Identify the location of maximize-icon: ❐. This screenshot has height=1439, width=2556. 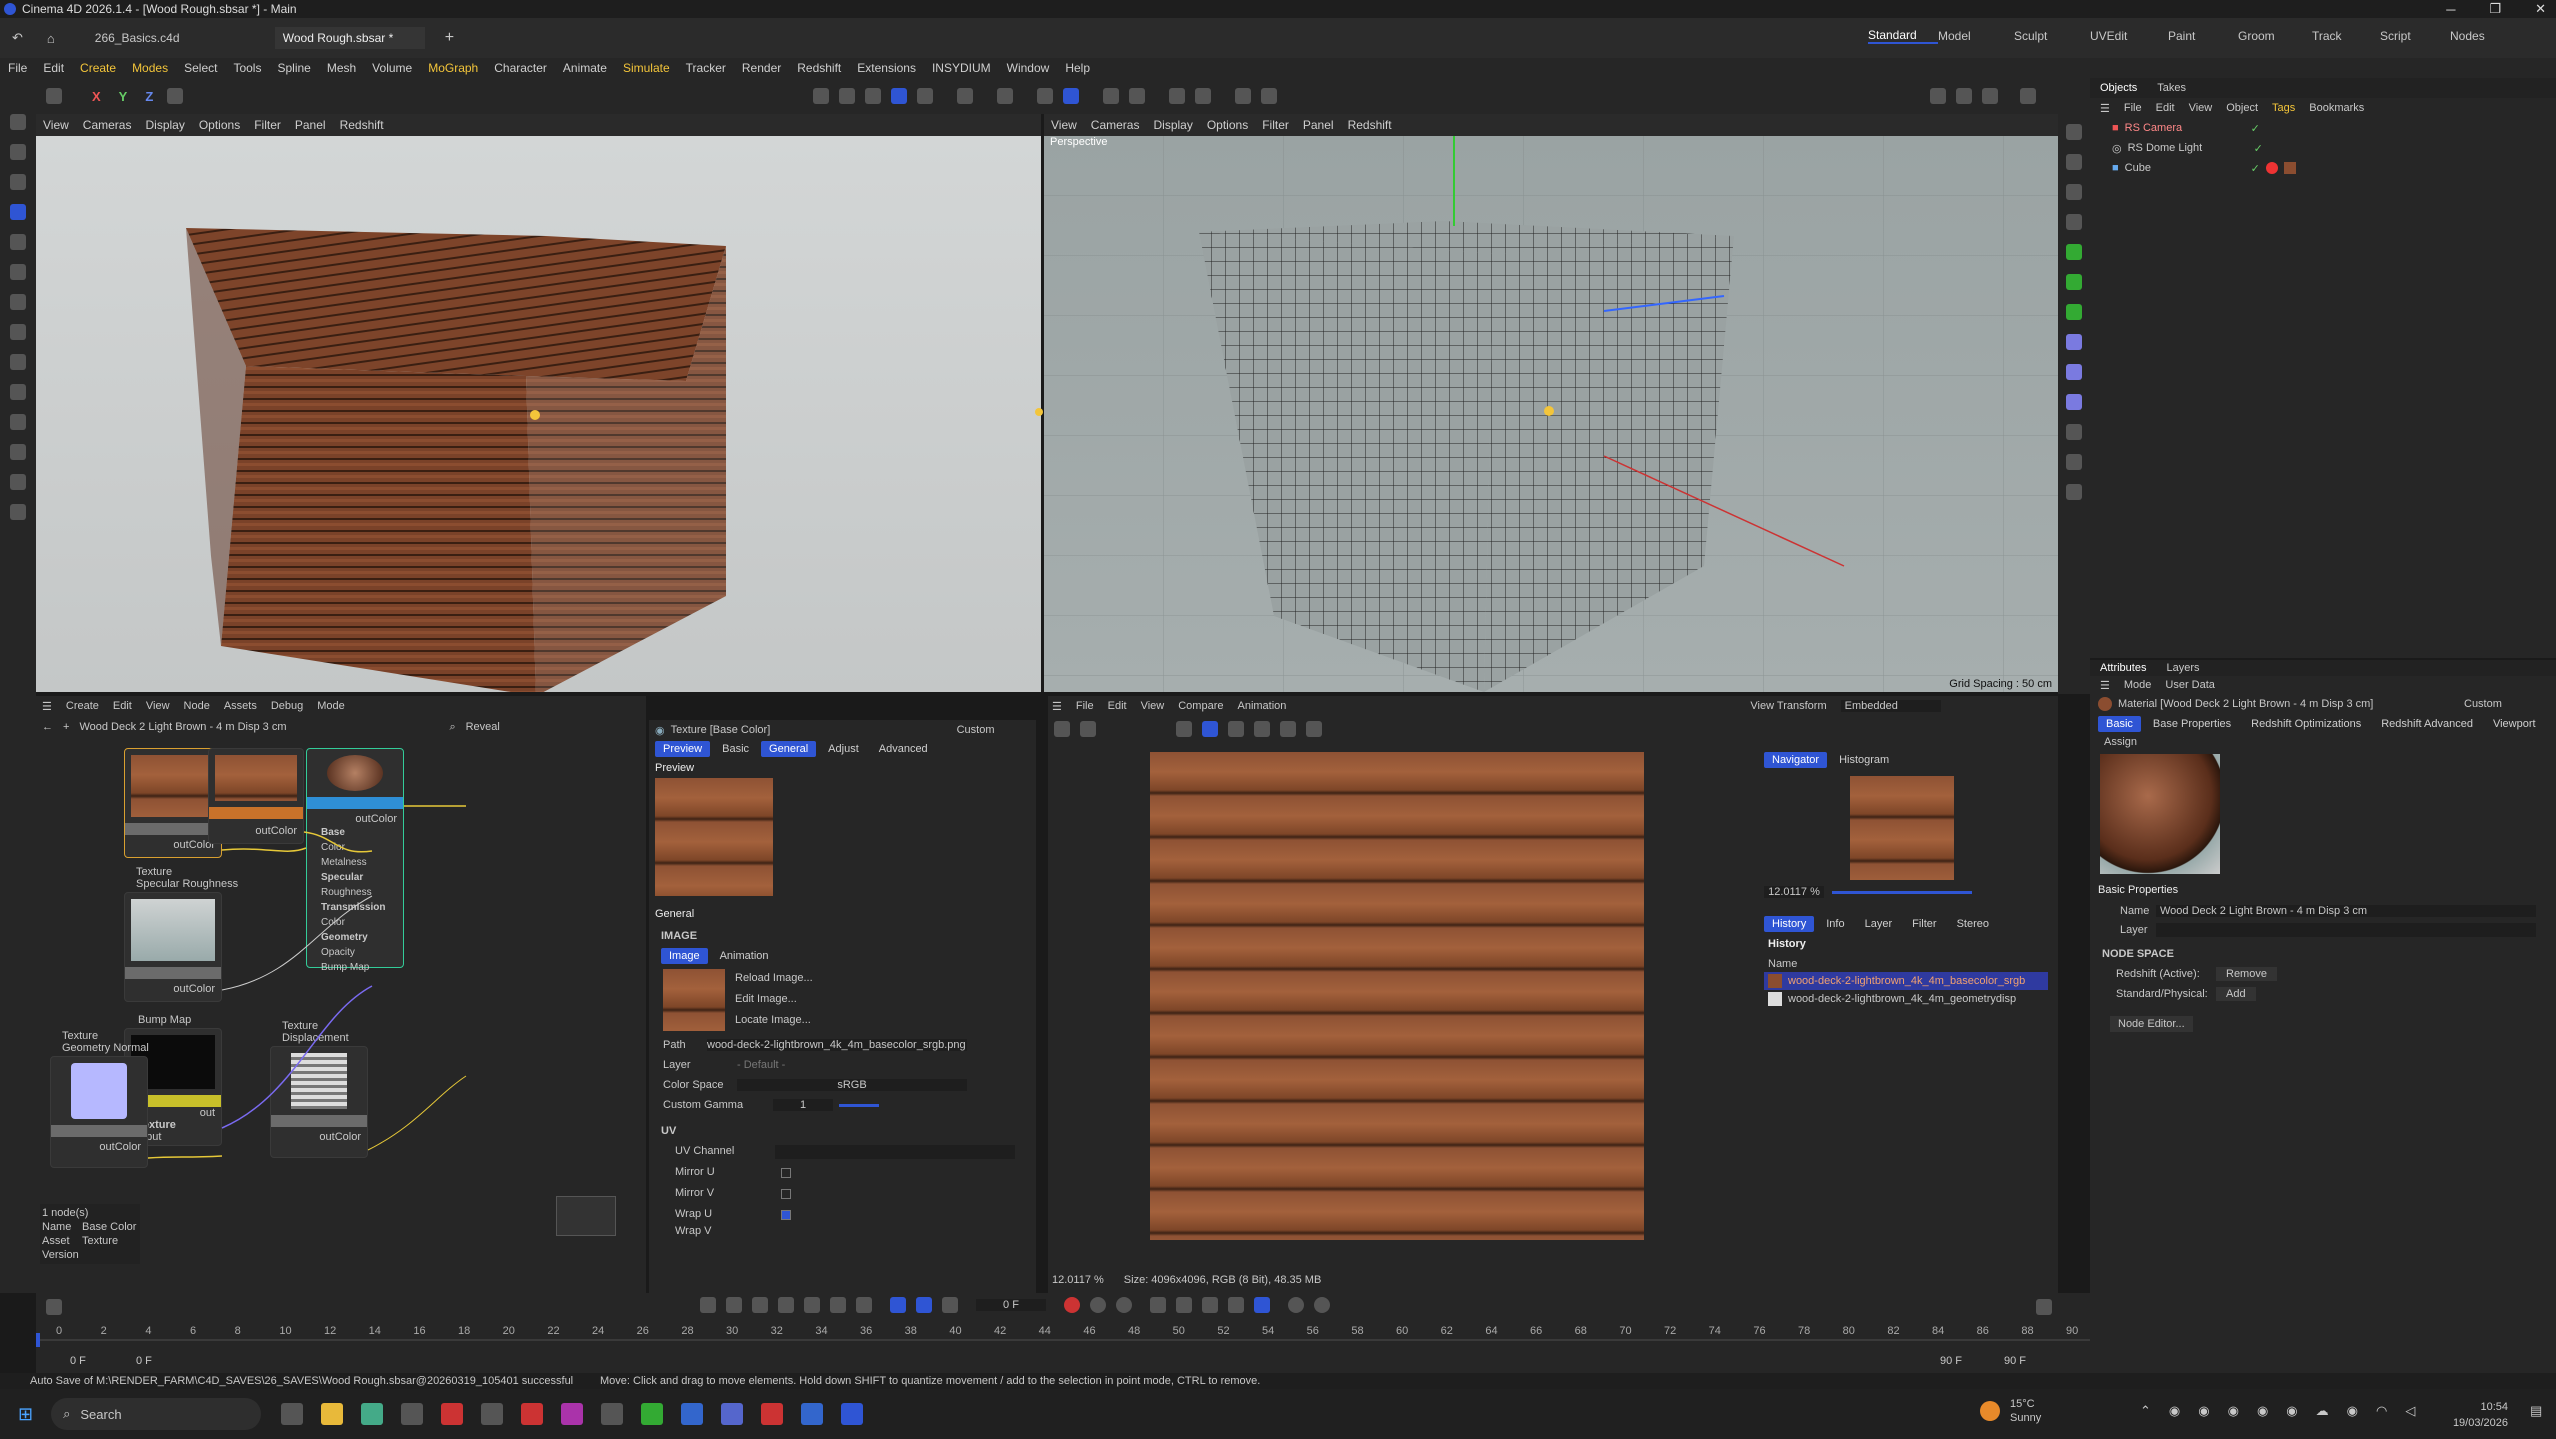
(2495, 9).